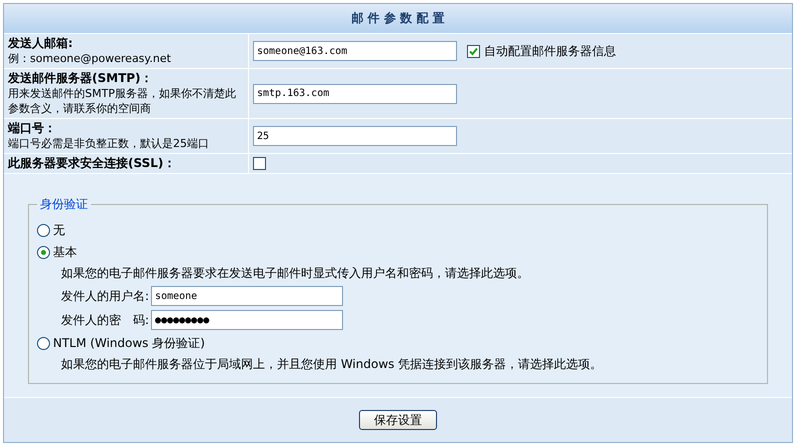 The width and height of the screenshot is (798, 448). What do you see at coordinates (247, 296) in the screenshot?
I see `input-field: someone` at bounding box center [247, 296].